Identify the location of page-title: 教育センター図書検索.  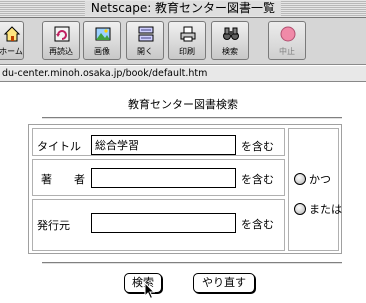
(183, 104).